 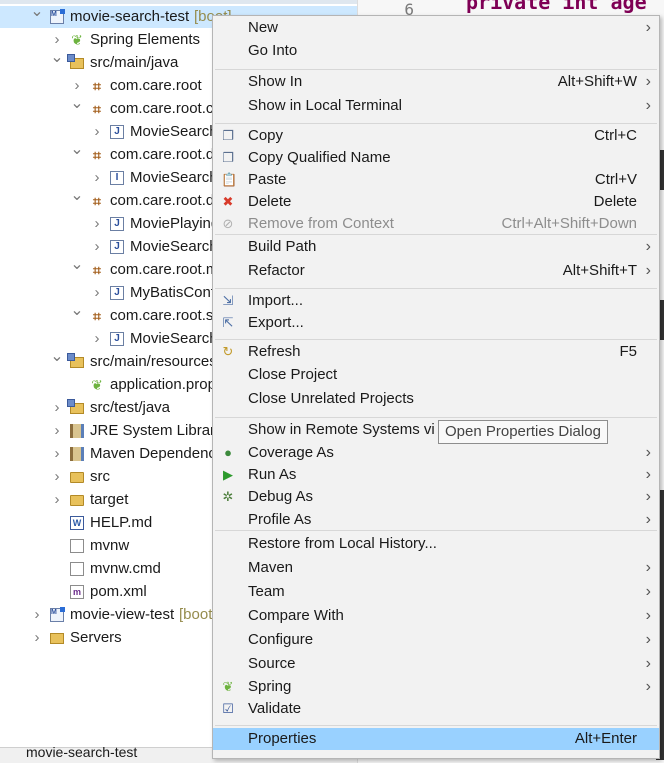 I want to click on menu-item-validate: ☑ Validate, so click(x=436, y=709).